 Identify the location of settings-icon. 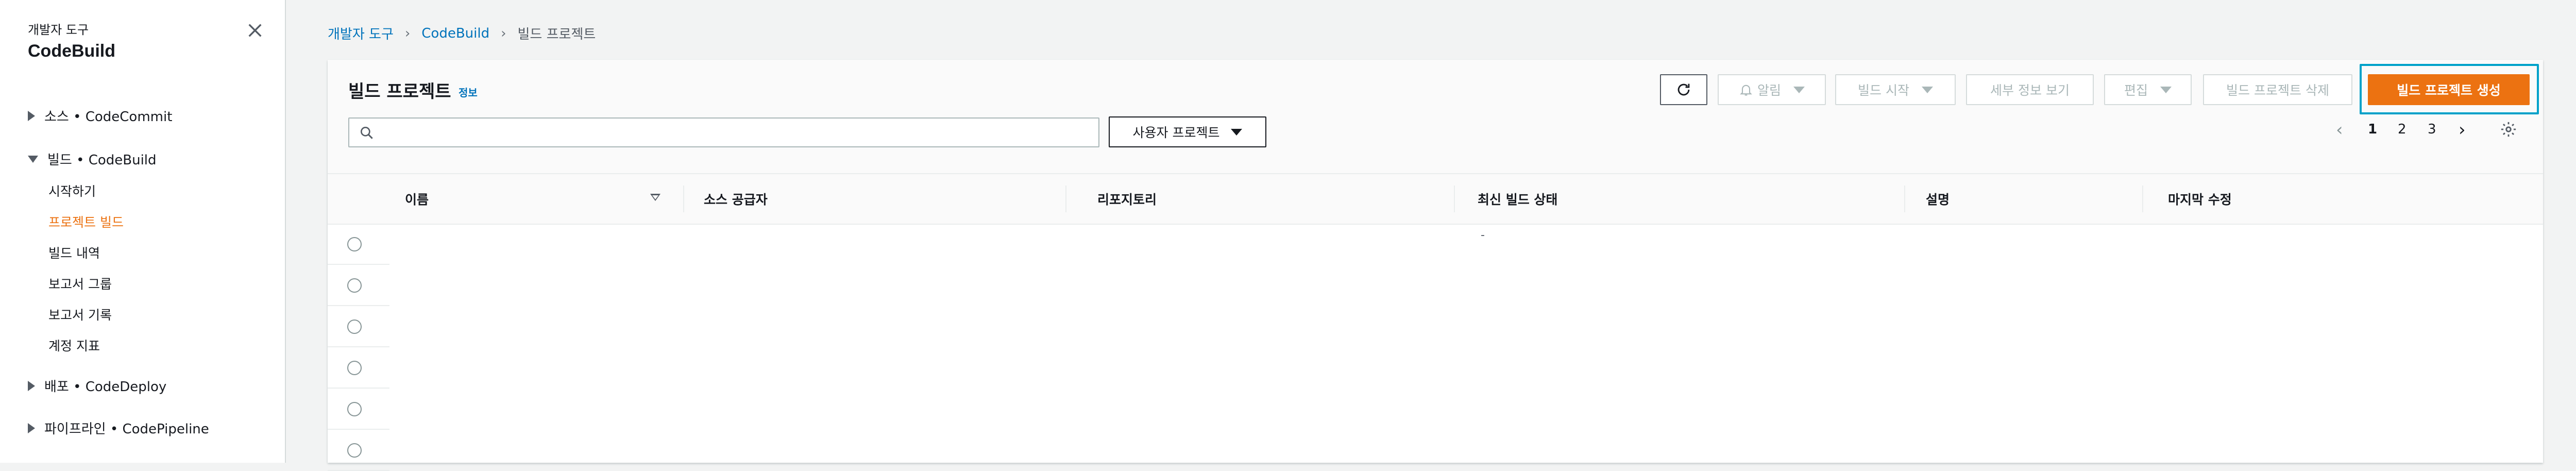
(2508, 129).